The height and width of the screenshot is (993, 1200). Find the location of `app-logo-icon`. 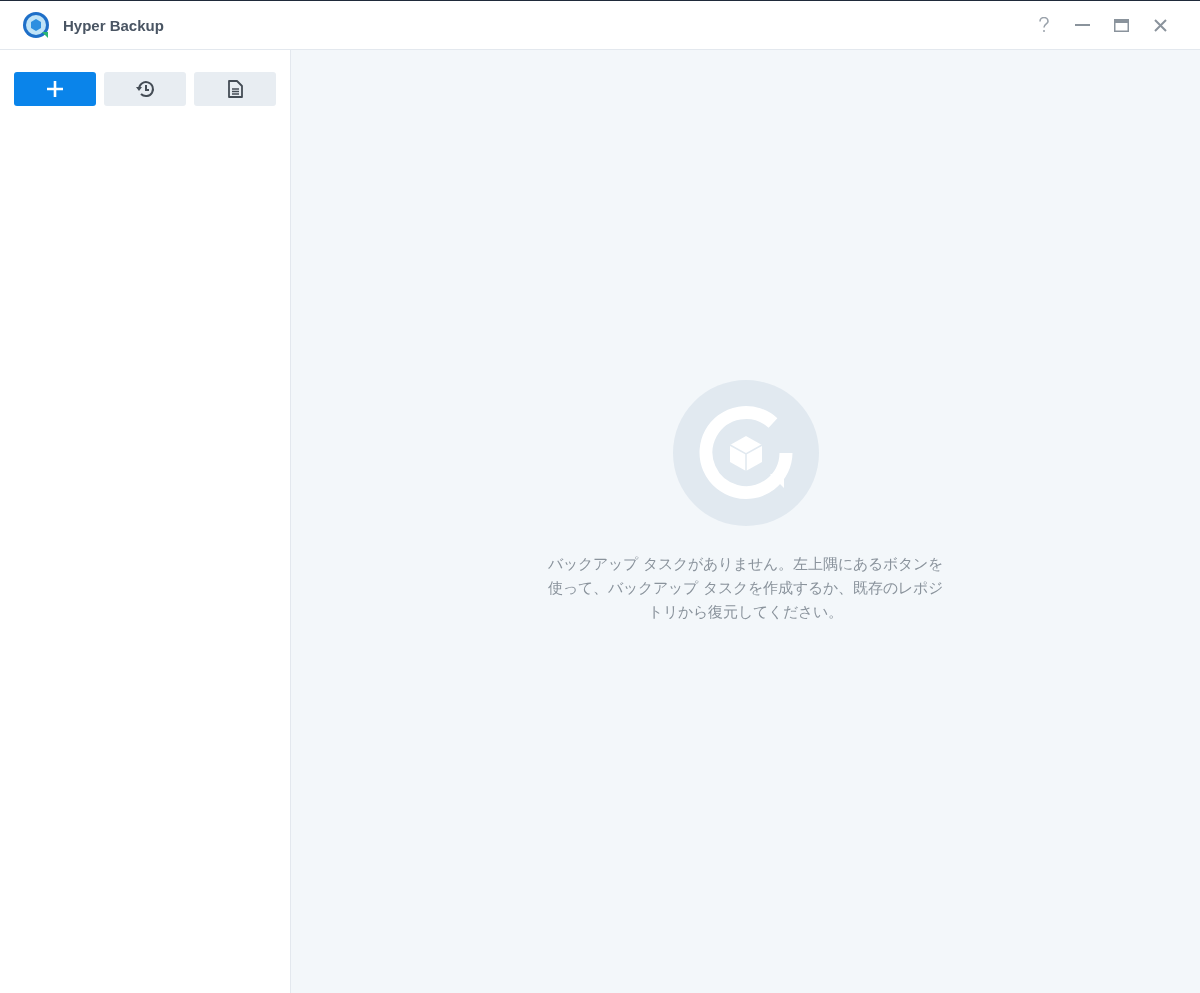

app-logo-icon is located at coordinates (36, 25).